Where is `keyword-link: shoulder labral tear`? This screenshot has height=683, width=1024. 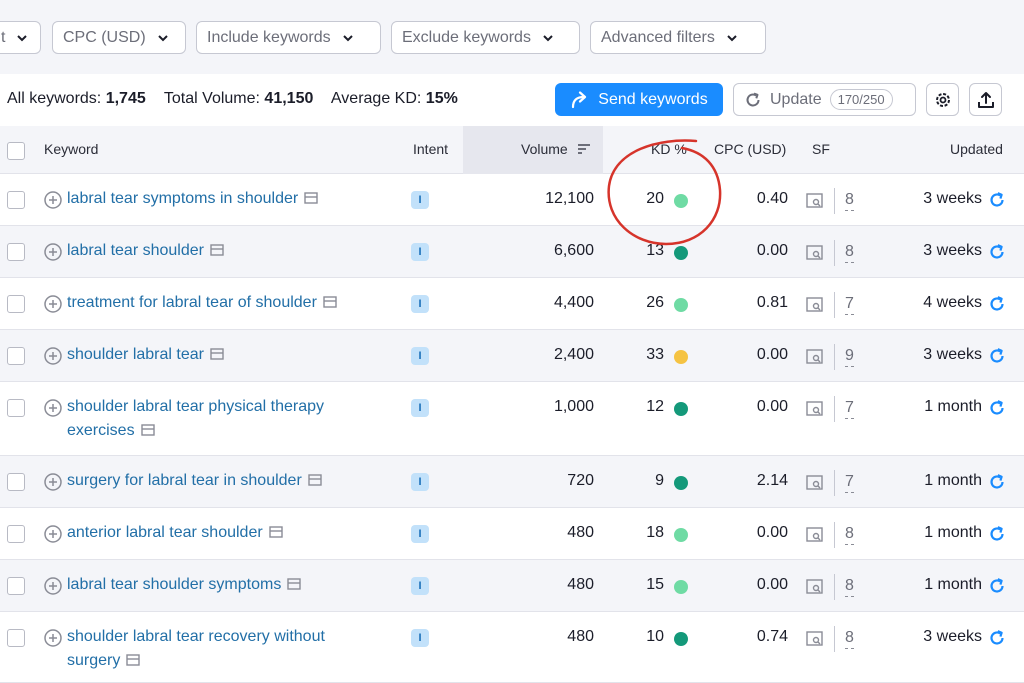 keyword-link: shoulder labral tear is located at coordinates (145, 355).